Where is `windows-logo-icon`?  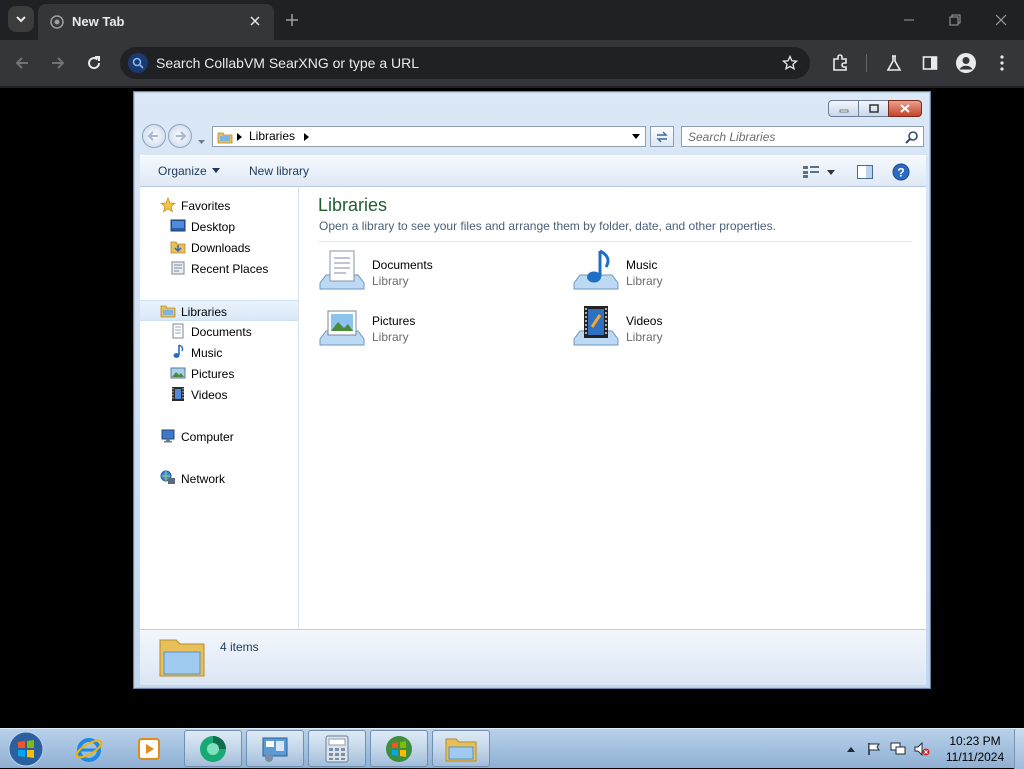
windows-logo-icon is located at coordinates (26, 749).